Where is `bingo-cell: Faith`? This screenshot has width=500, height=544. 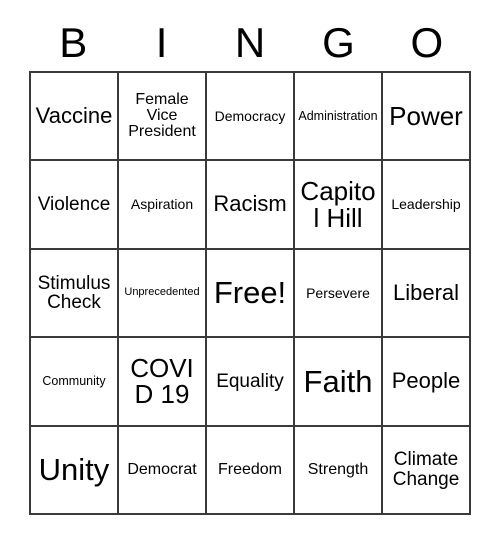
bingo-cell: Faith is located at coordinates (339, 382).